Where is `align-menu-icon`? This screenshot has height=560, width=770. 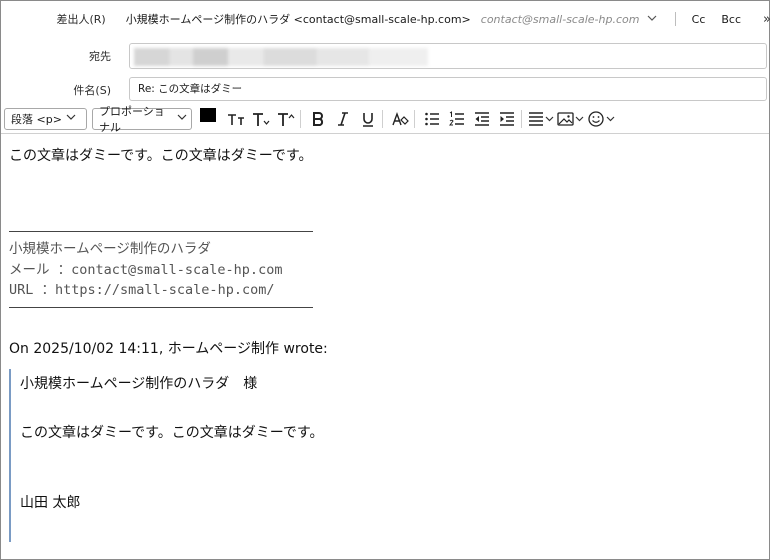
align-menu-icon is located at coordinates (541, 119).